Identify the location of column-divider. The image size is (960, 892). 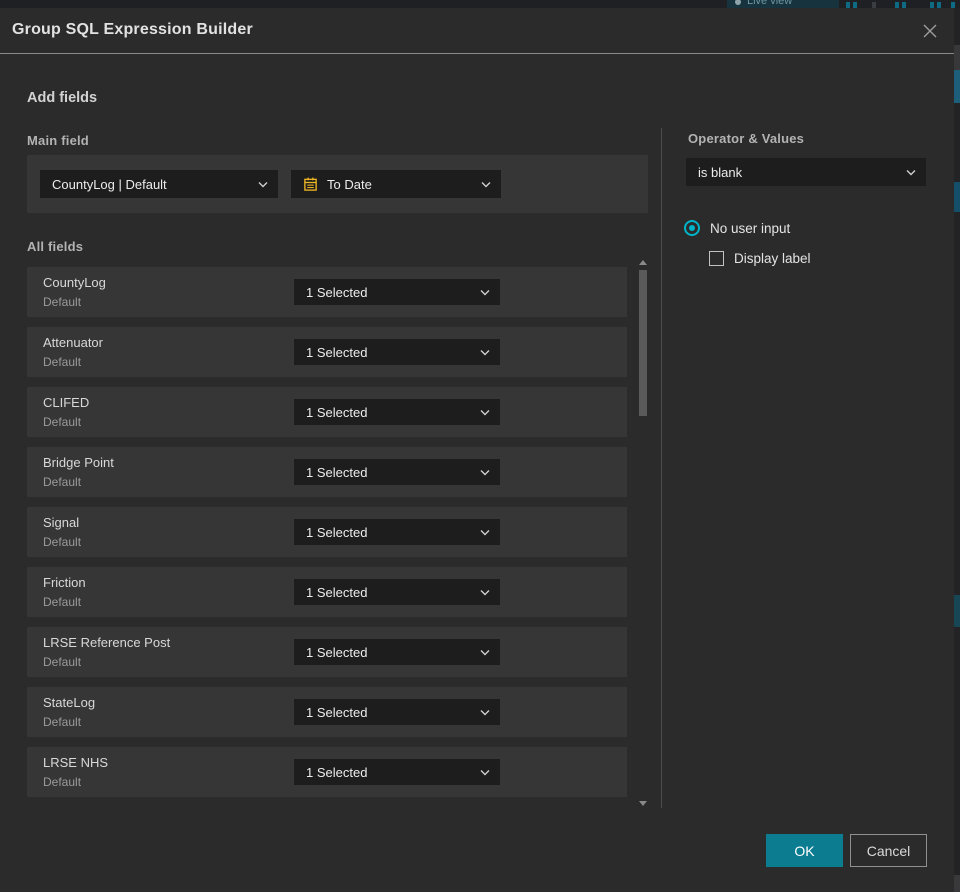
(661, 468).